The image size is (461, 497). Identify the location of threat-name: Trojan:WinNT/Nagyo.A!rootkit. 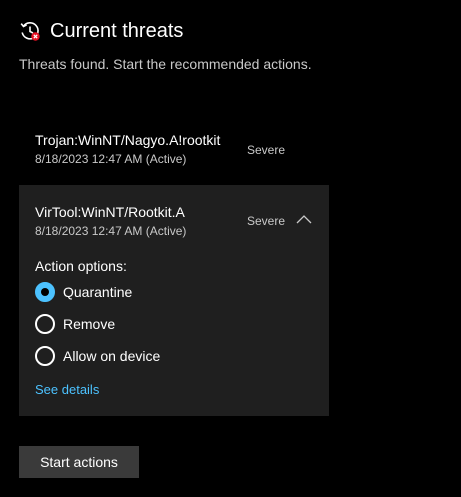
(128, 140).